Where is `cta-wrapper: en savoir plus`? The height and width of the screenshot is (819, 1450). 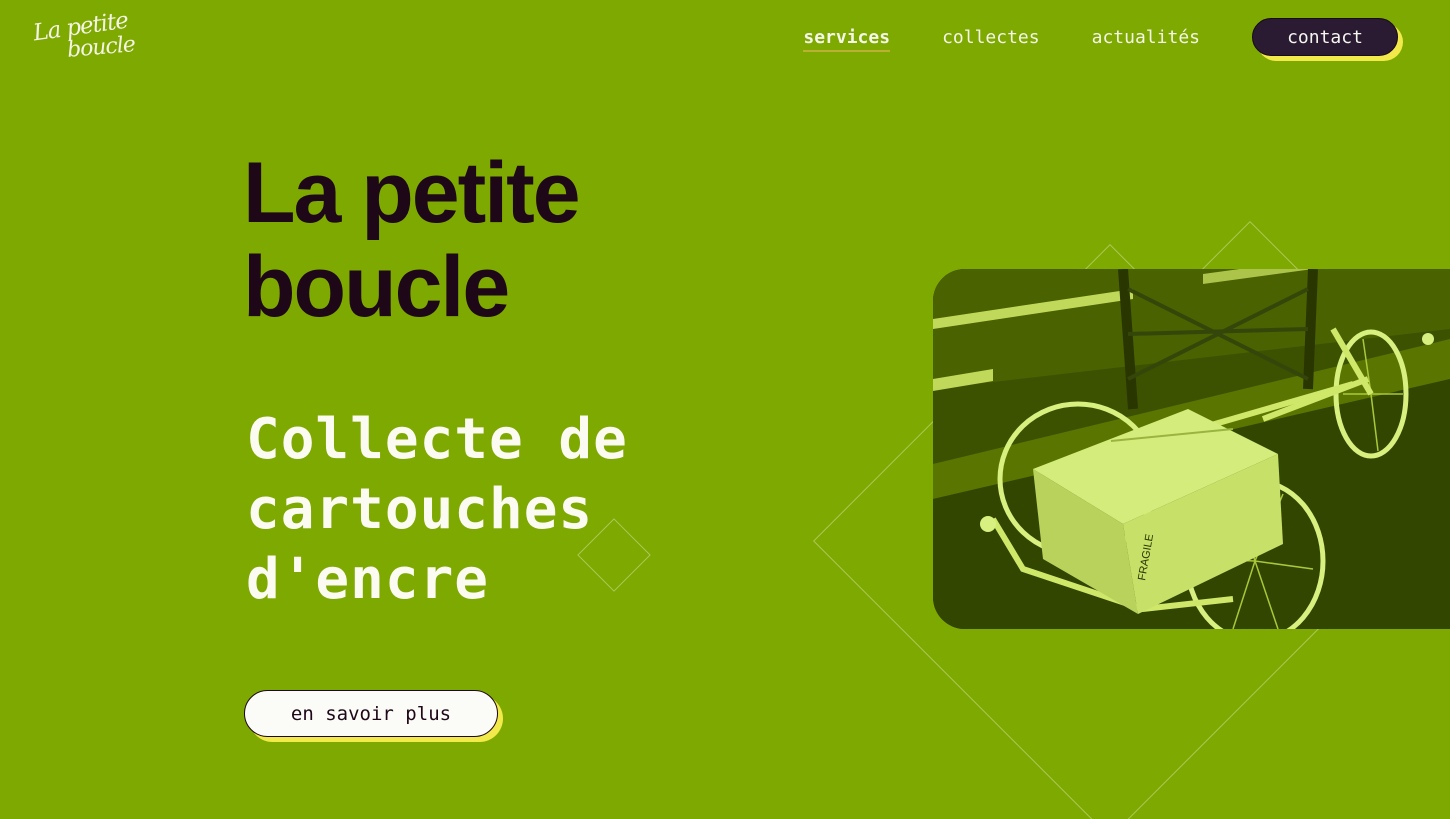 cta-wrapper: en savoir plus is located at coordinates (373, 716).